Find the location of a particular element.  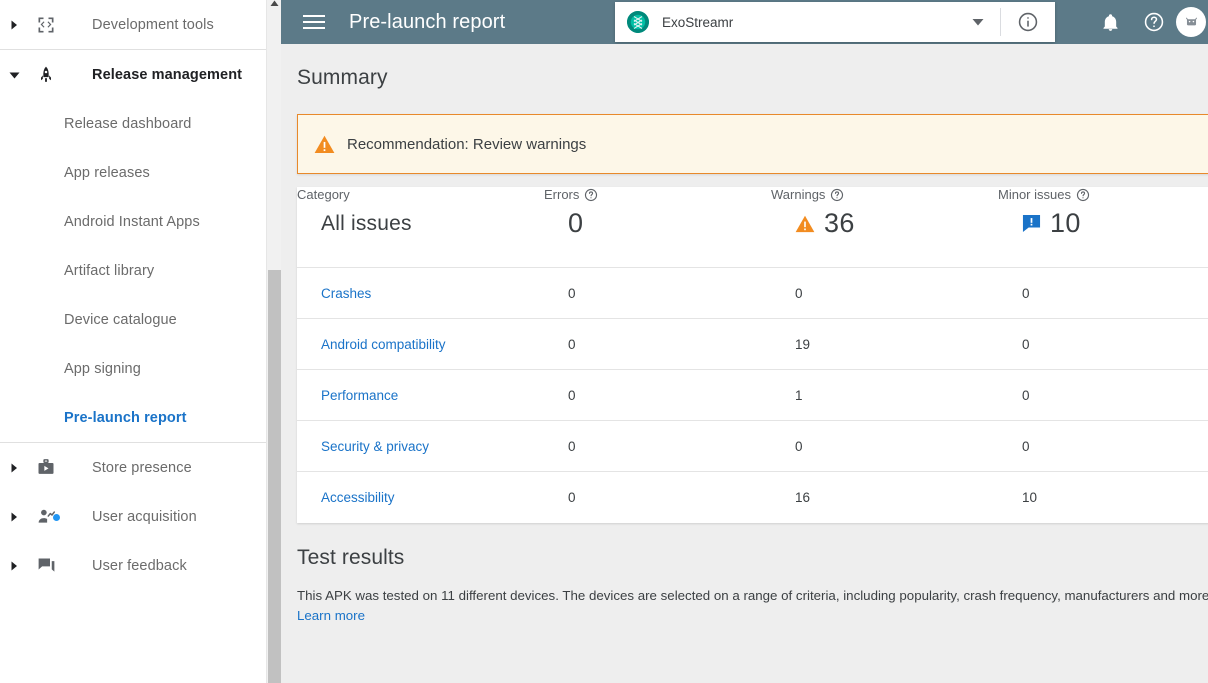

row-category-link: Security & privacy is located at coordinates (375, 446).